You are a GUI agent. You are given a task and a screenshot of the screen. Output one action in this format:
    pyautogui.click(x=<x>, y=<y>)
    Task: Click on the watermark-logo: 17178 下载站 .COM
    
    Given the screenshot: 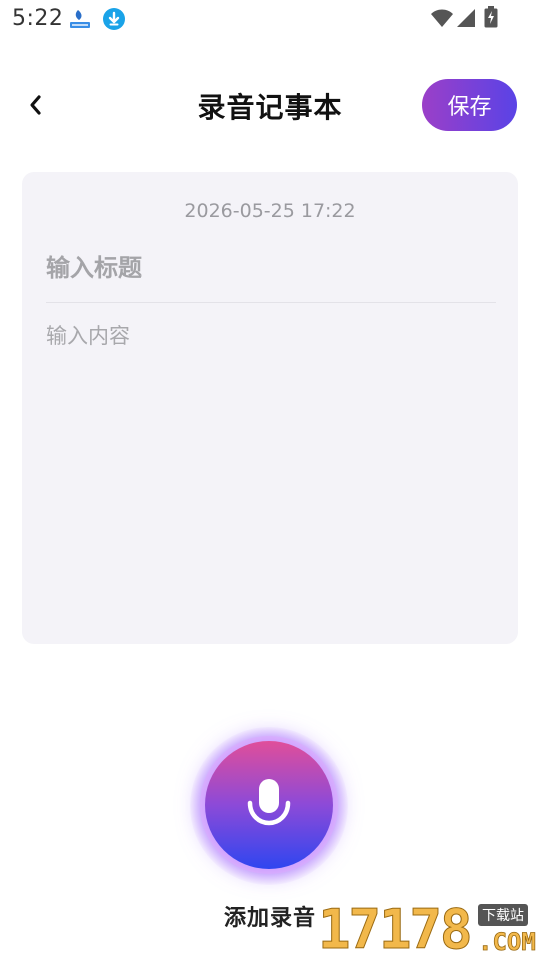 What is the action you would take?
    pyautogui.click(x=429, y=929)
    